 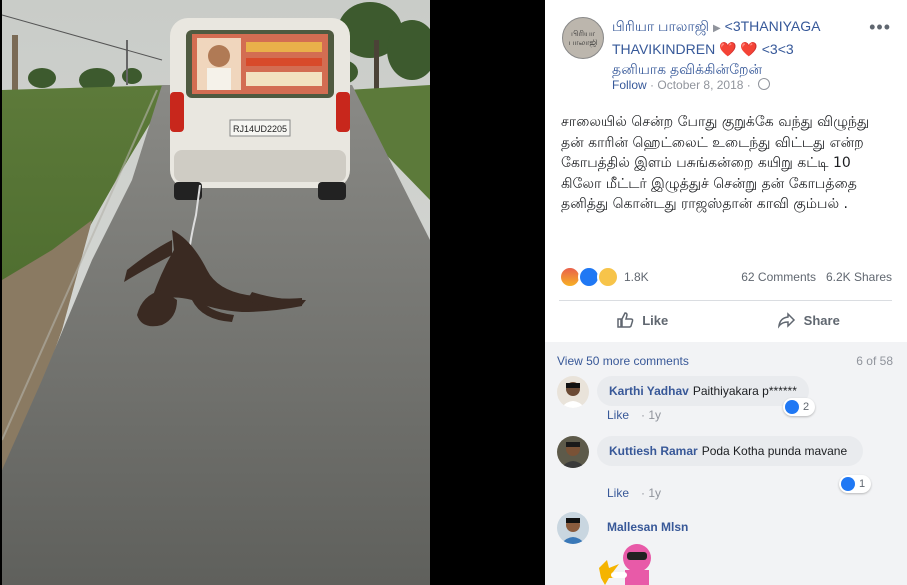 I want to click on commenter-name: Mallesan Mlsn, so click(x=647, y=527).